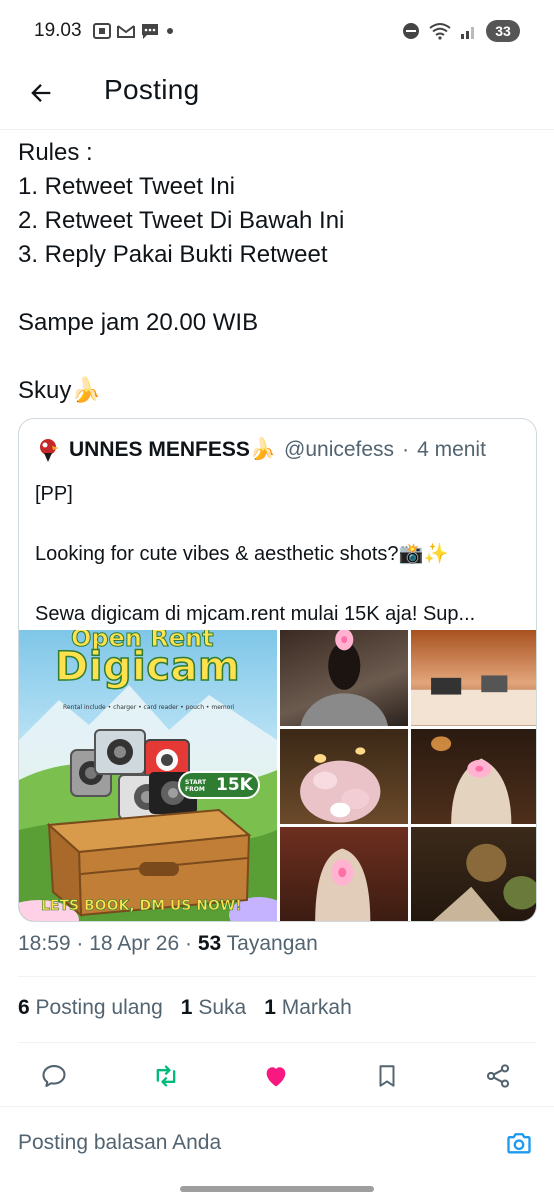 This screenshot has width=554, height=1200. I want to click on quoted-post-header: UNNES MENFESS🍌 @unicefess · 4 menit, so click(260, 450).